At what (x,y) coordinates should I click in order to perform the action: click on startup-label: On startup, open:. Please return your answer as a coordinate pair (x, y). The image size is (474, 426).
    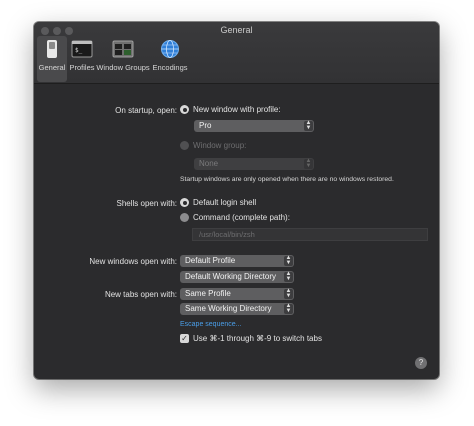
    Looking at the image, I should click on (146, 110).